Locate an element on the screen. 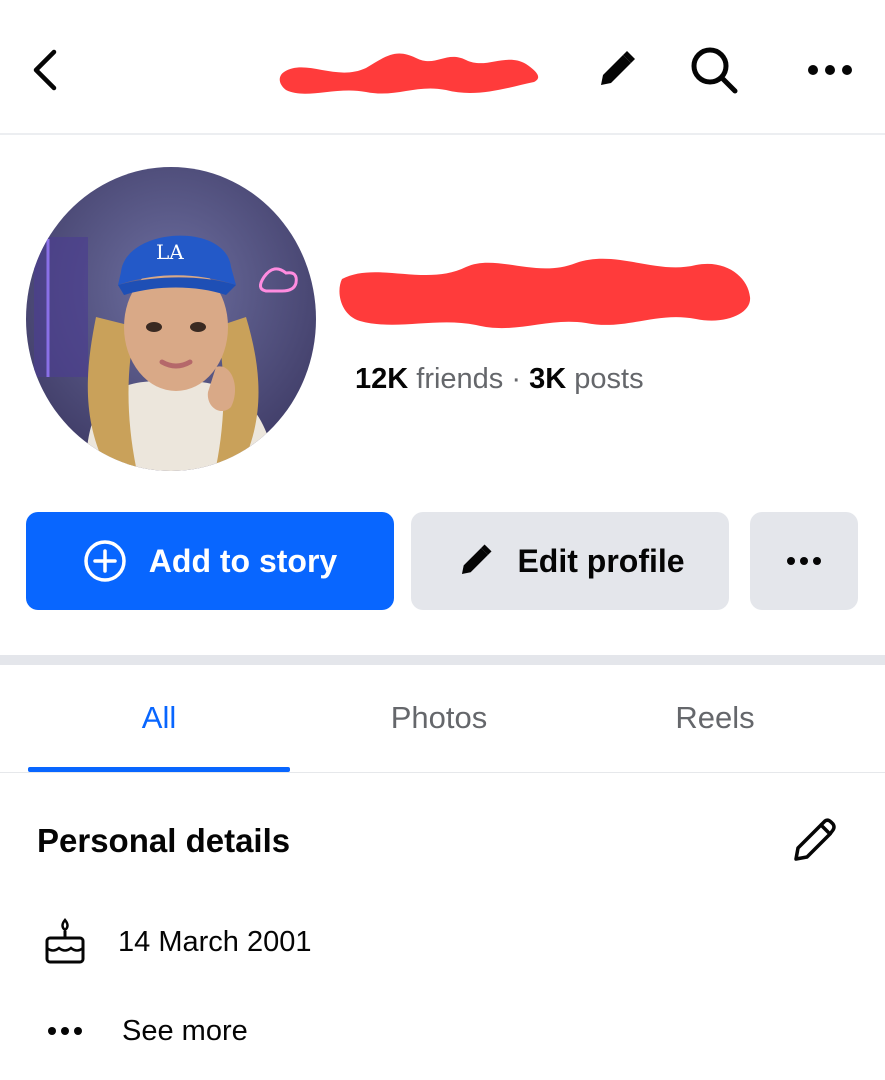  profile-stats: 12K friends · 3K posts is located at coordinates (499, 379).